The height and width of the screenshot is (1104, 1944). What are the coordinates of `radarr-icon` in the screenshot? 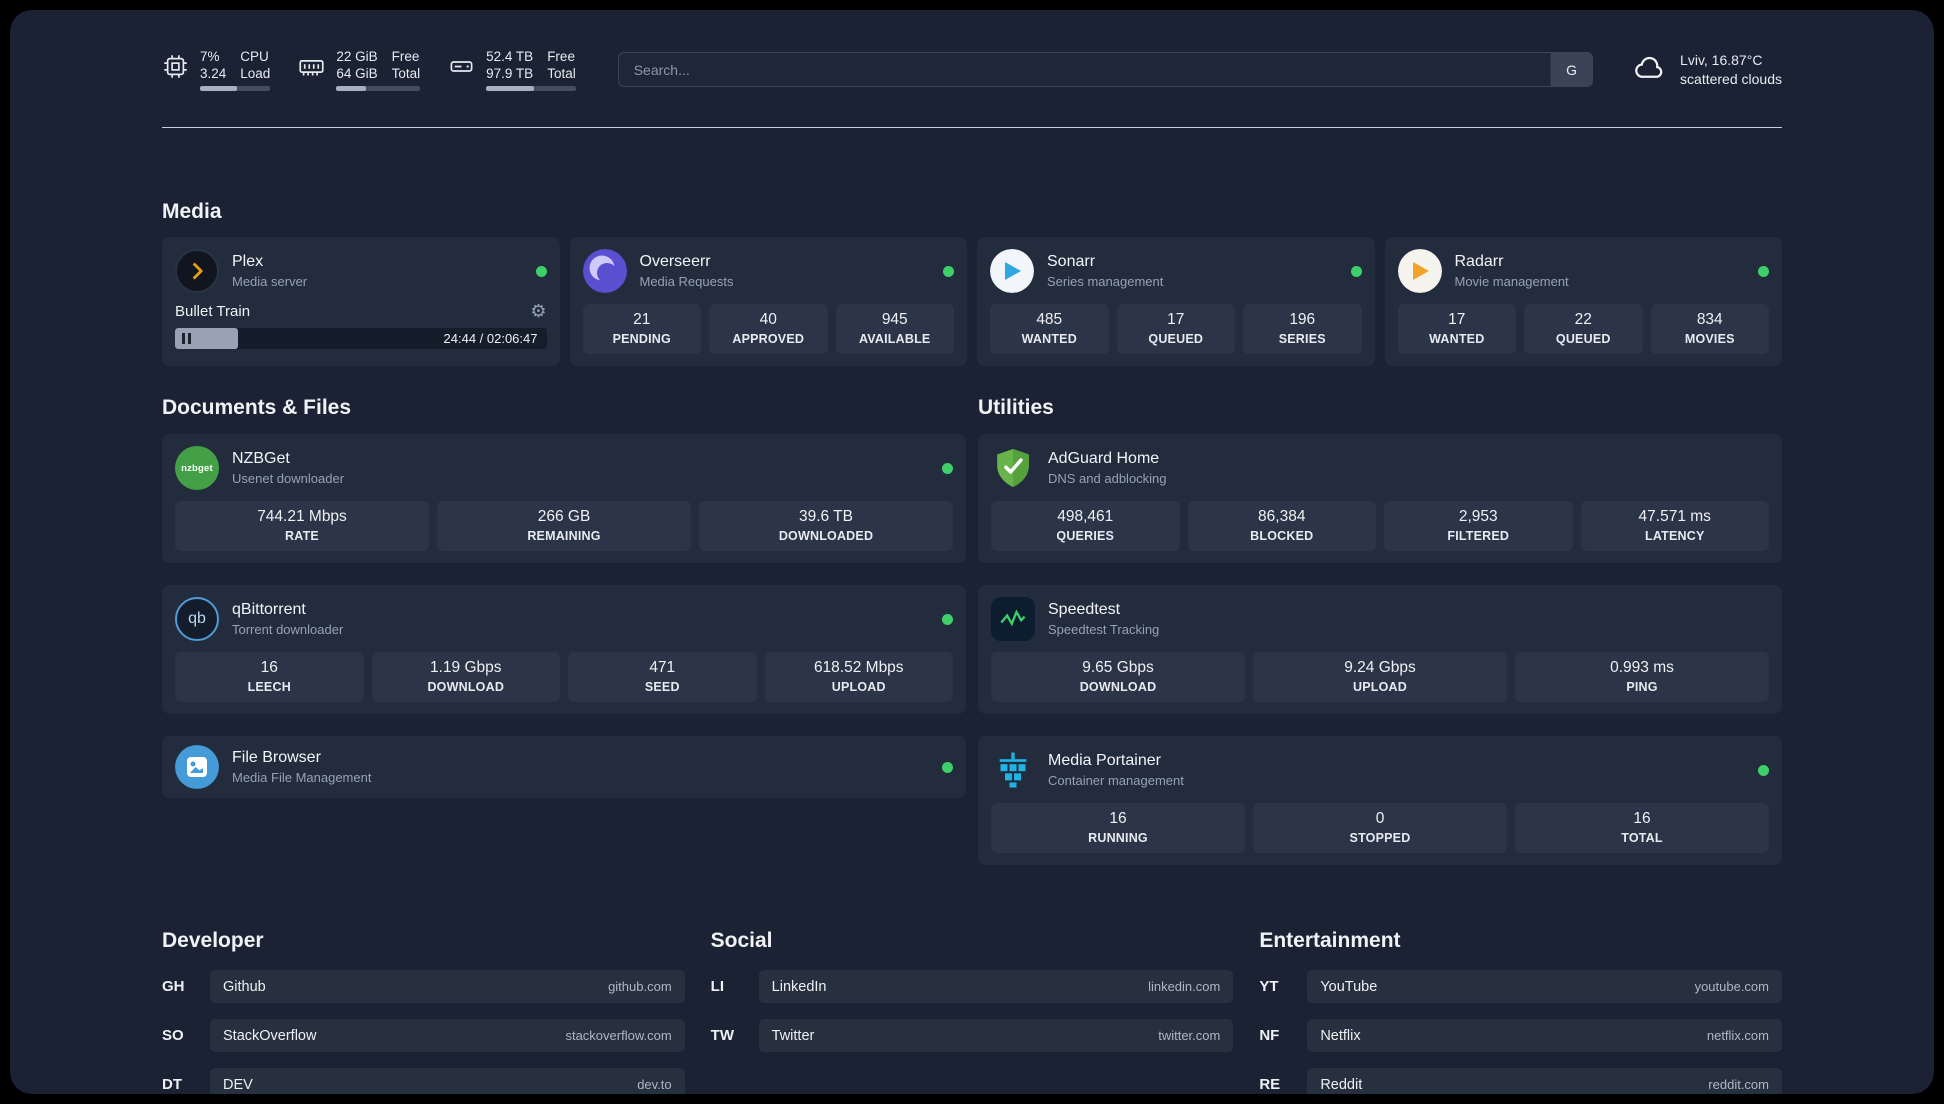 It's located at (1419, 271).